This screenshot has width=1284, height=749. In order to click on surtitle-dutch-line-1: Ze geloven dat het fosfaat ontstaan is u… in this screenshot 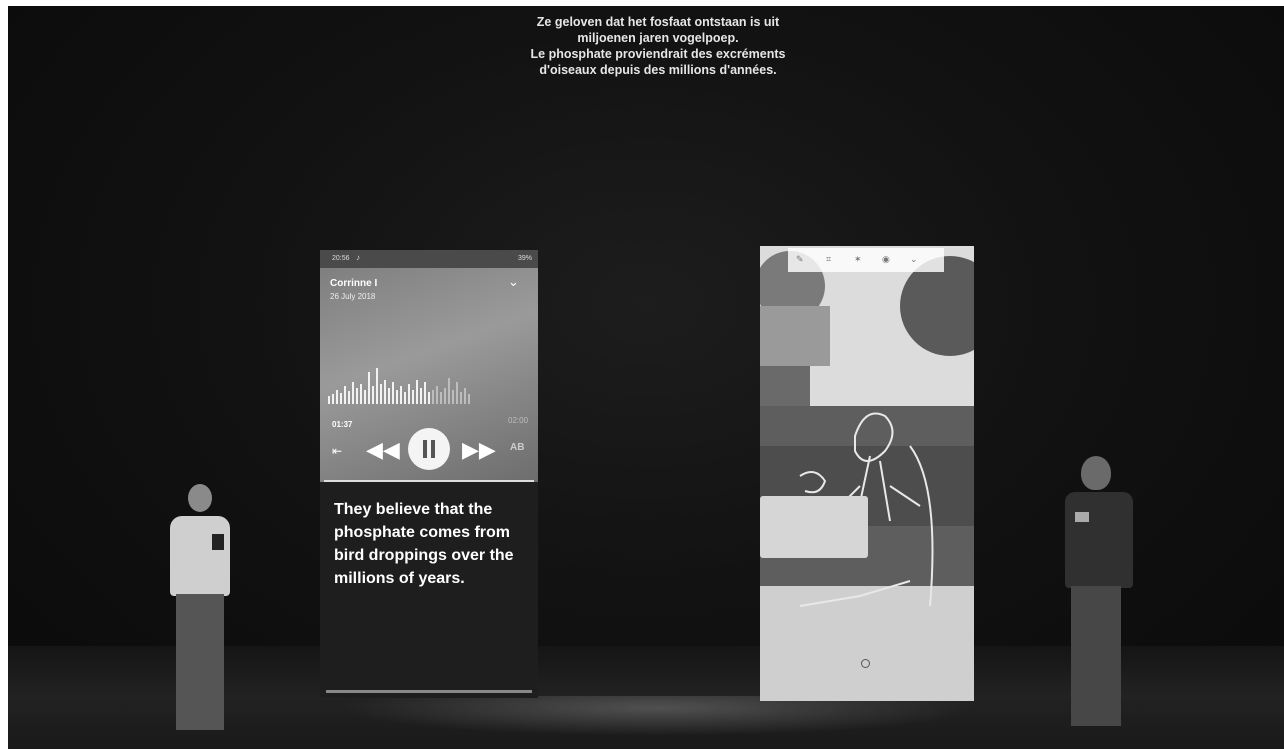, I will do `click(658, 22)`.